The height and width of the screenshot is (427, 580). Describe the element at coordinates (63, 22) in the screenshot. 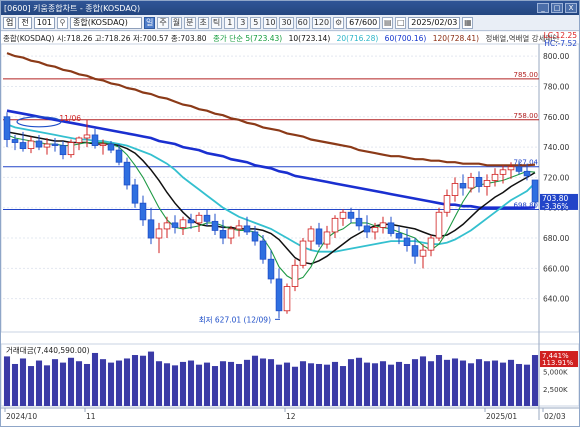

I see `search-icon: ⚲` at that location.